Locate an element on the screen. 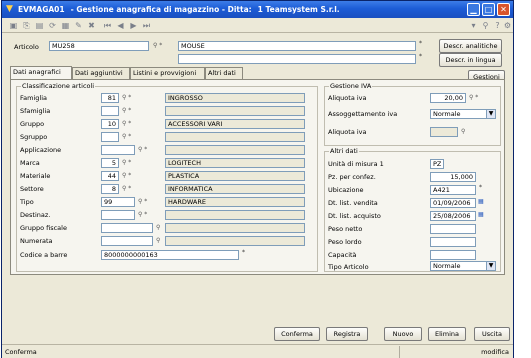  dt-acquisto-input: 25/08/2006 is located at coordinates (453, 216).